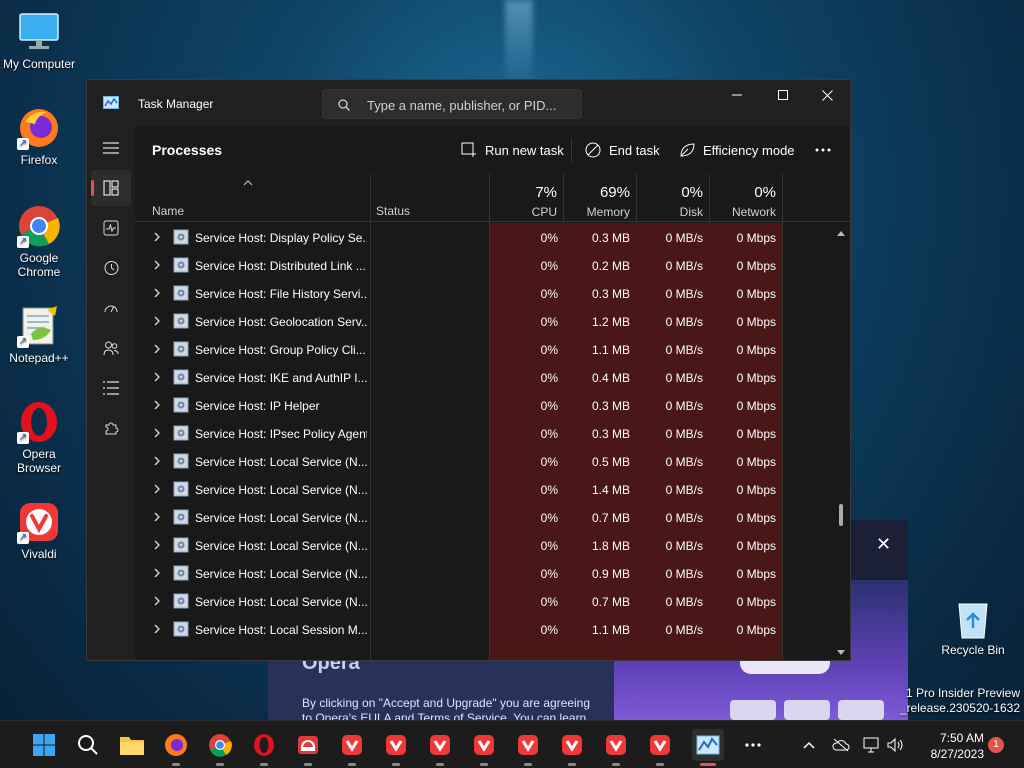  I want to click on desktop-icon-google-chrome: ↗ Google Chrome, so click(39, 241).